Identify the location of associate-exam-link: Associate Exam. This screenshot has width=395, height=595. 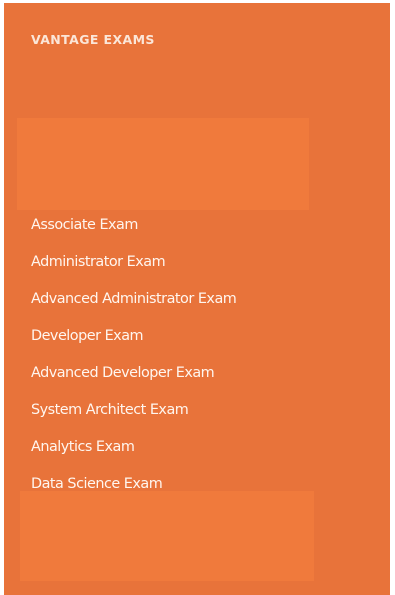
(84, 225).